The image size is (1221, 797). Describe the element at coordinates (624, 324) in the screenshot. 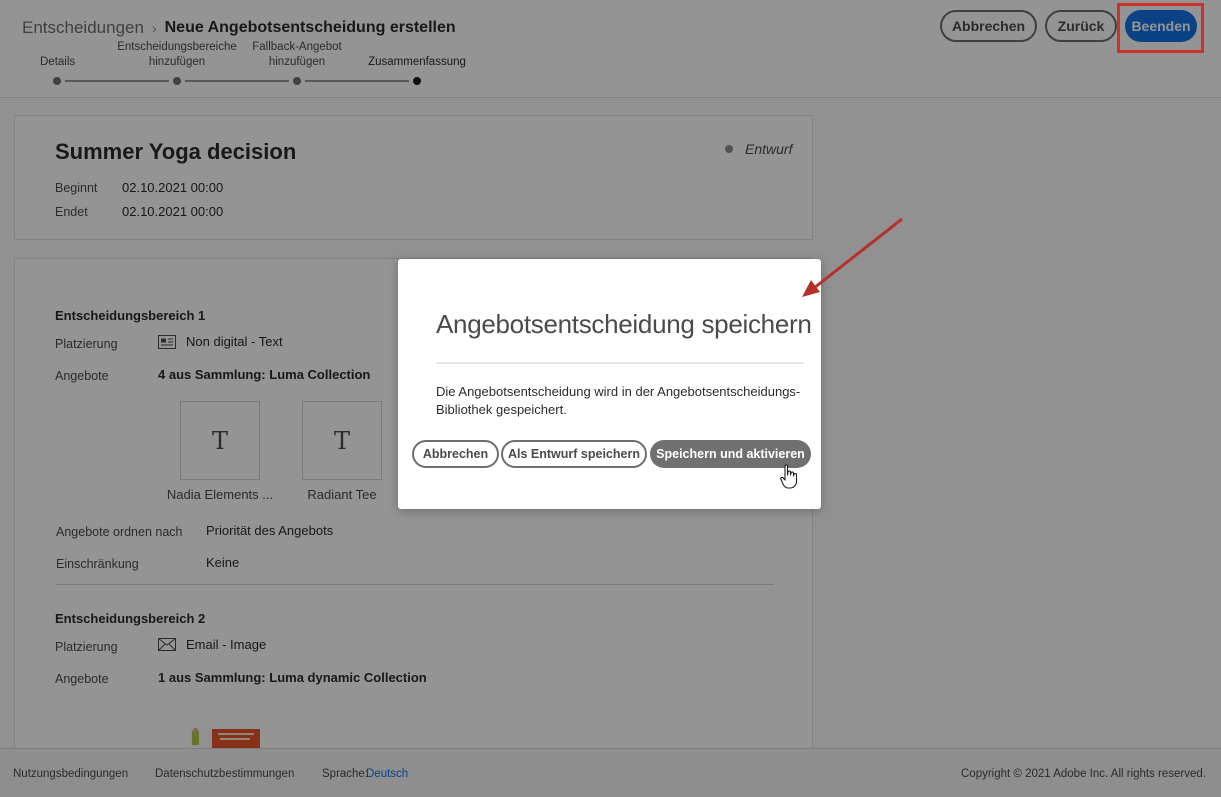

I see `dialog-title: Angebotsentscheidung speichern` at that location.